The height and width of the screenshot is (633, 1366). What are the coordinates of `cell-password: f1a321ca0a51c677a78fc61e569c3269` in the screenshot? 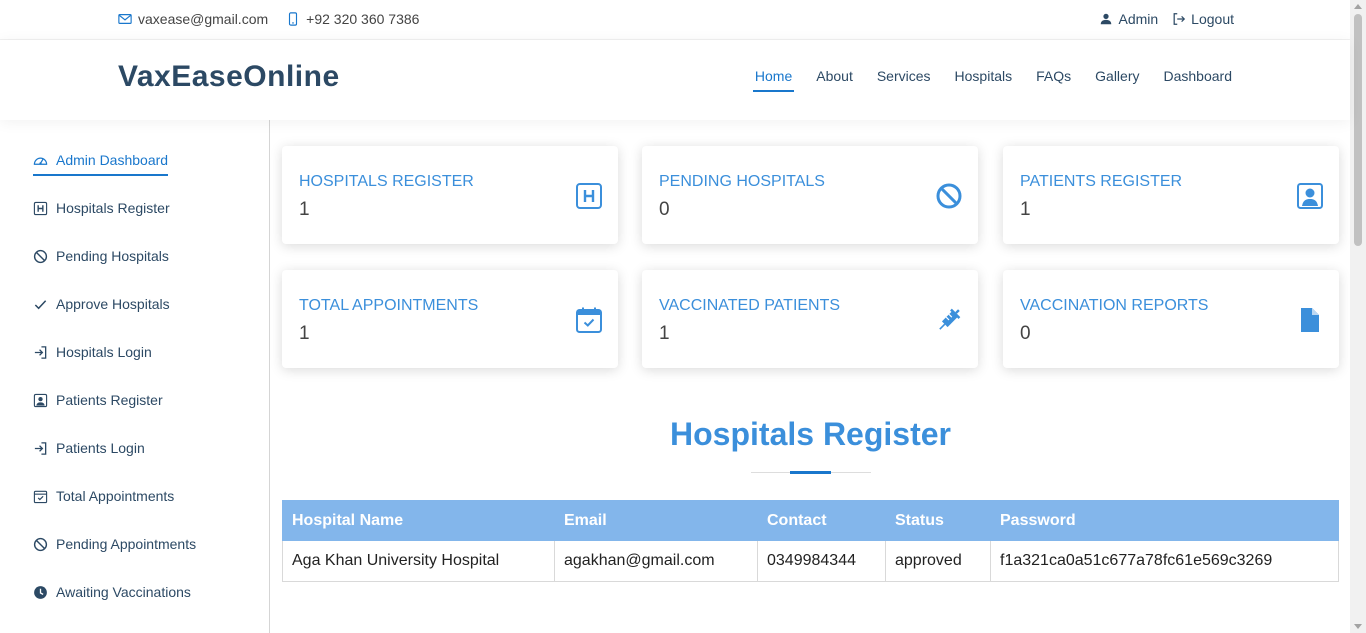 It's located at (1164, 561).